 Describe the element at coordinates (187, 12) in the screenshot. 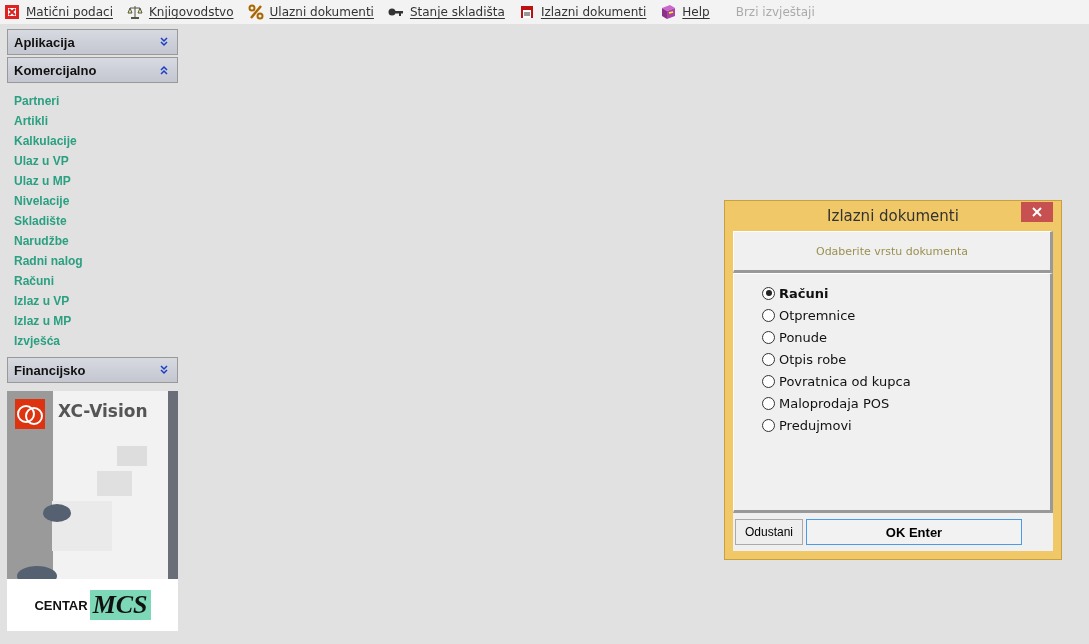

I see `menu-item: Knjigovodstvo` at that location.